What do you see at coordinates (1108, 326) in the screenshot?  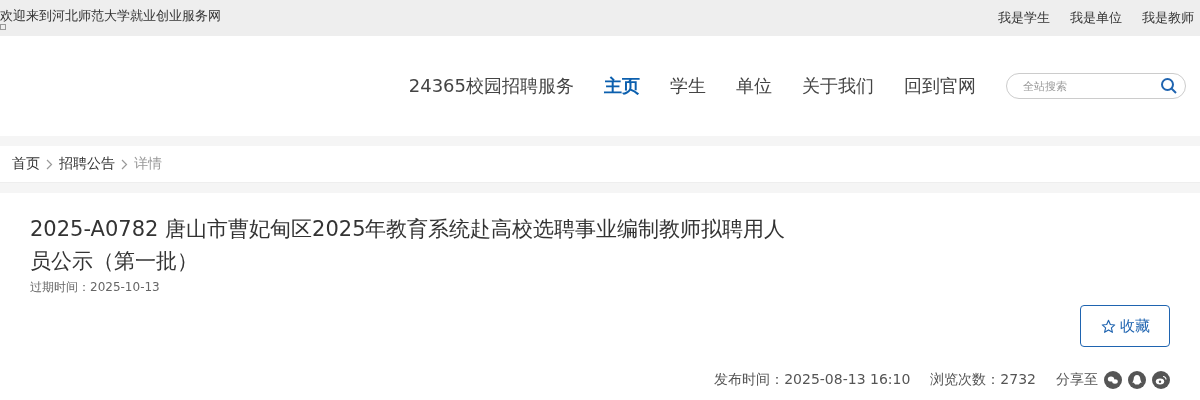 I see `star-icon` at bounding box center [1108, 326].